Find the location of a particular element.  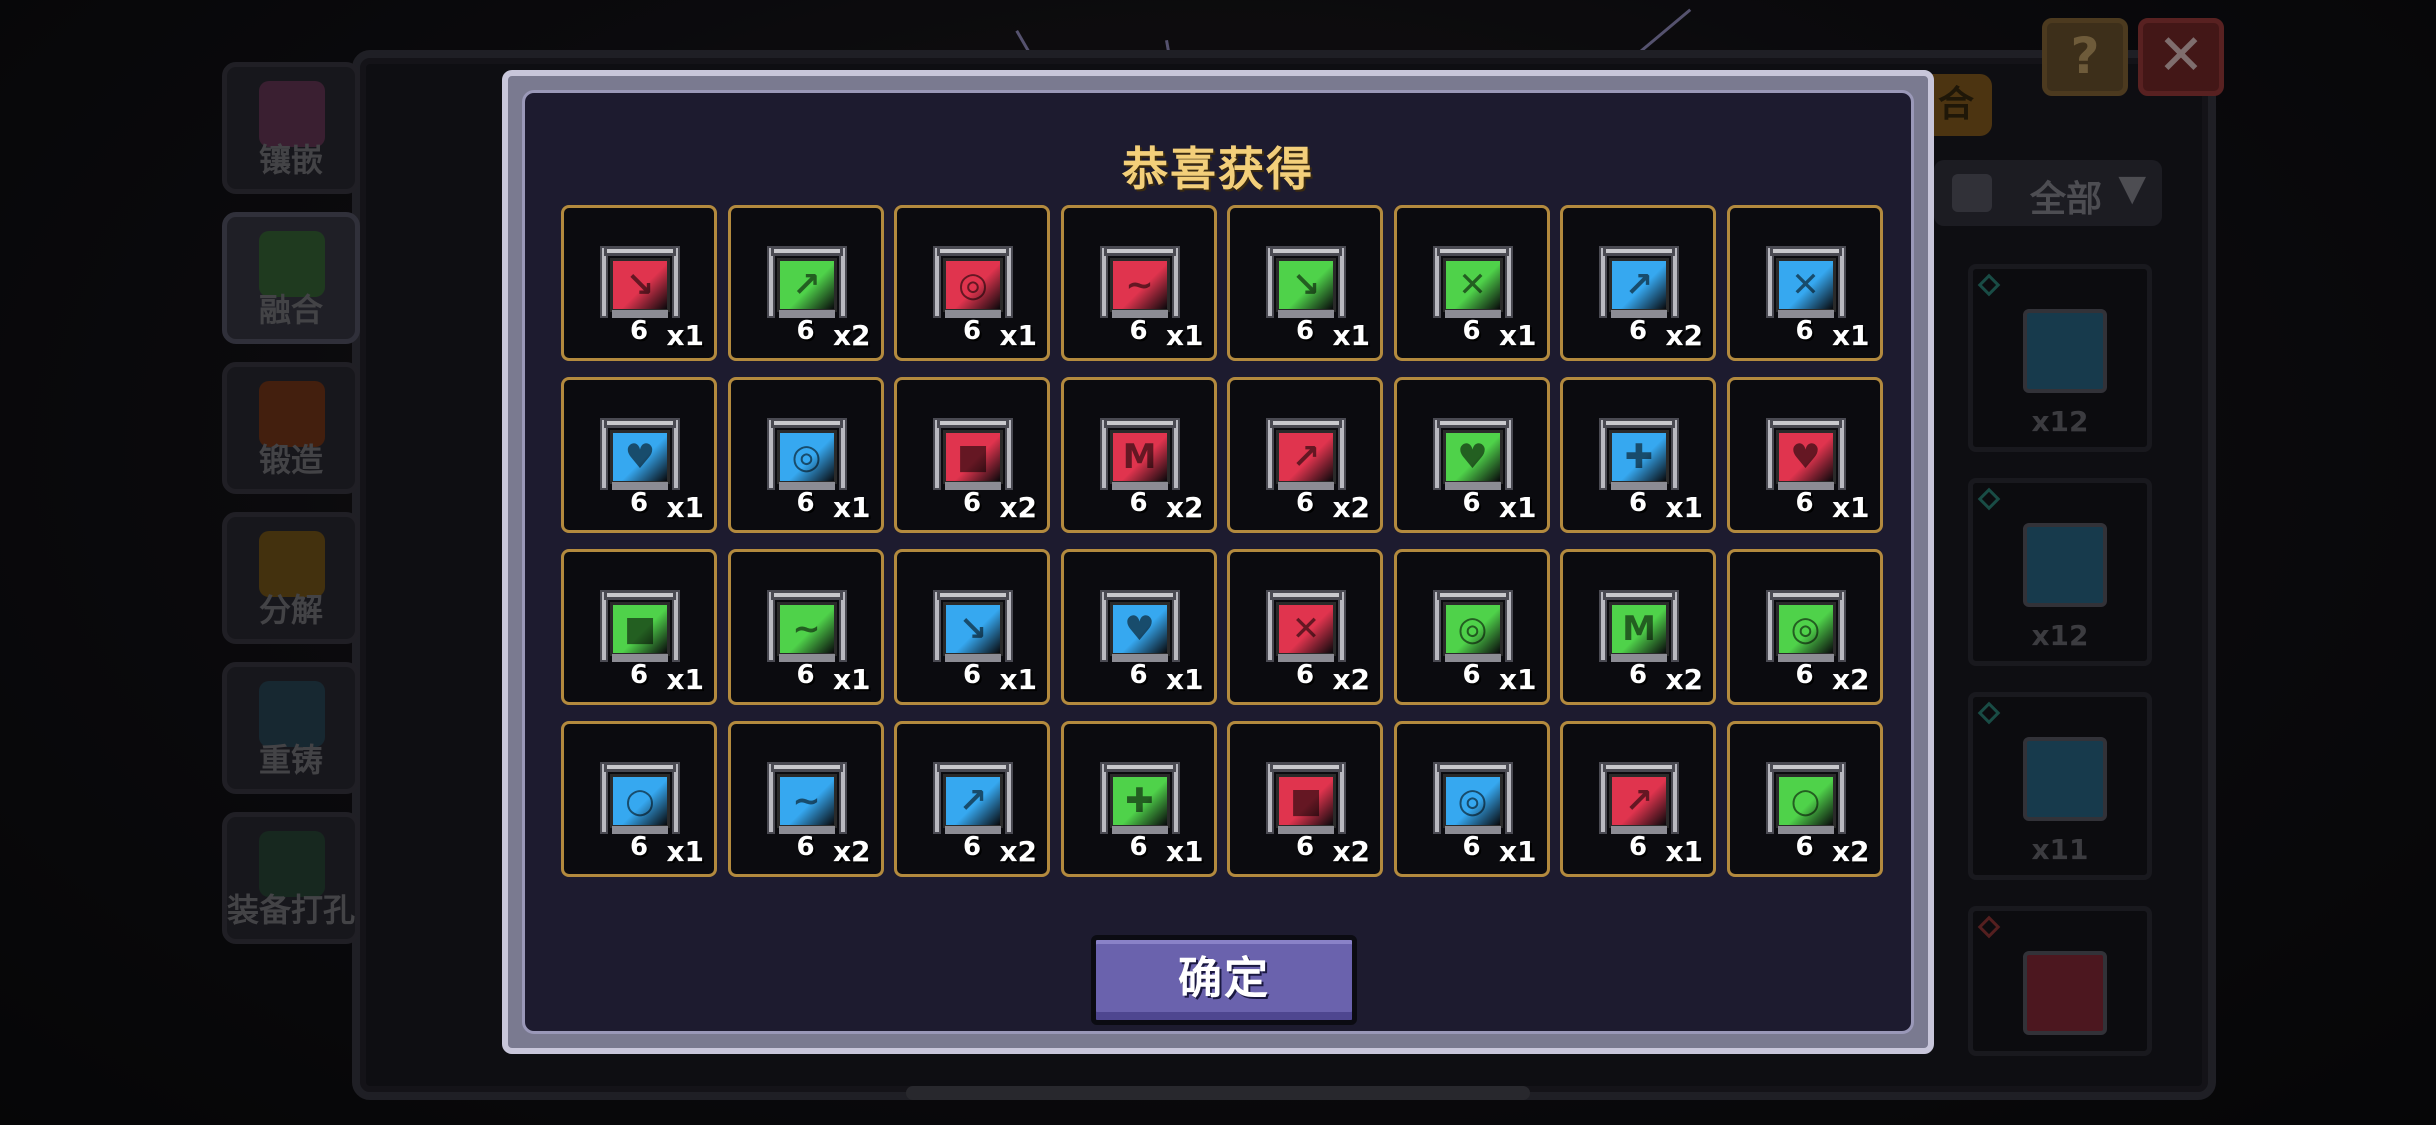

reward-item: ~6 x2 is located at coordinates (805, 799).